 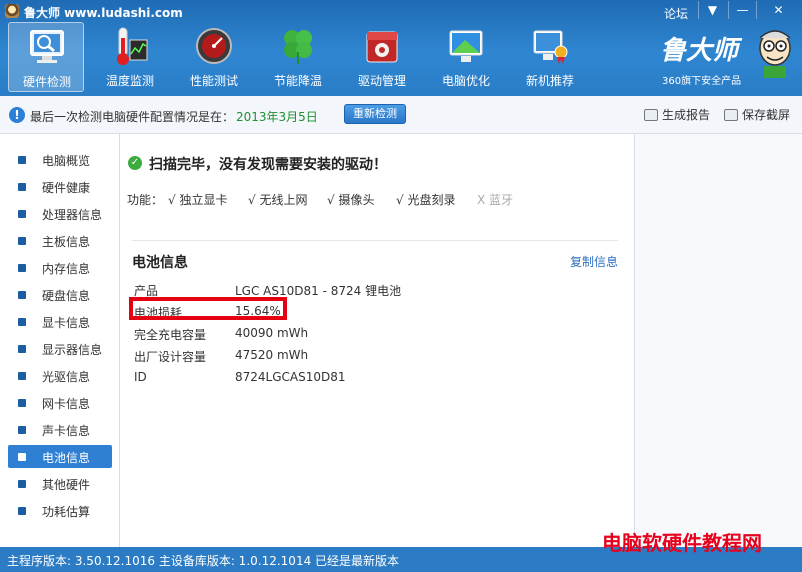 I want to click on last-check-date: 2013年3月5日, so click(x=277, y=117).